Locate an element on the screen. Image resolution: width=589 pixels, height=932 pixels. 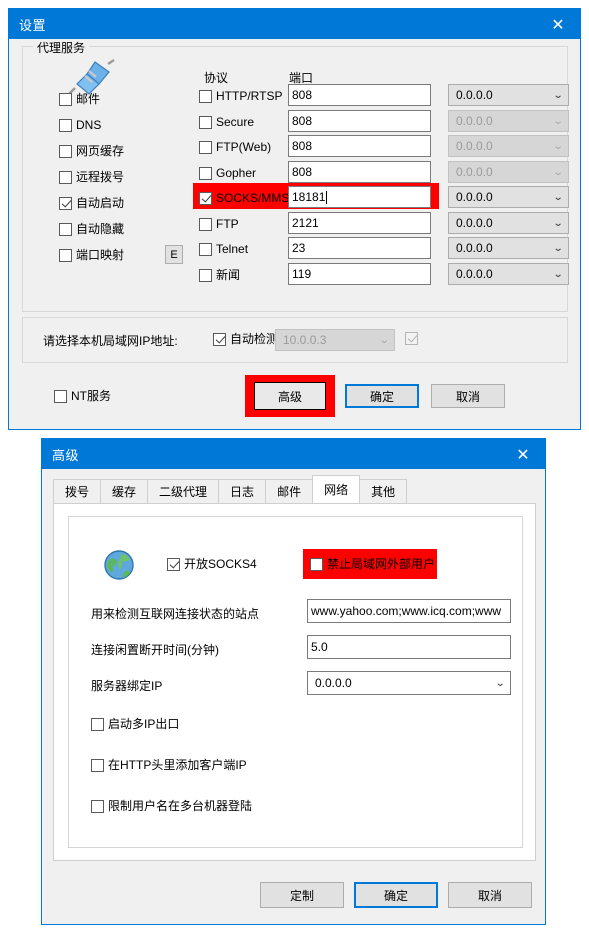
protocol-checkbox-7: 新闻 is located at coordinates (219, 275).